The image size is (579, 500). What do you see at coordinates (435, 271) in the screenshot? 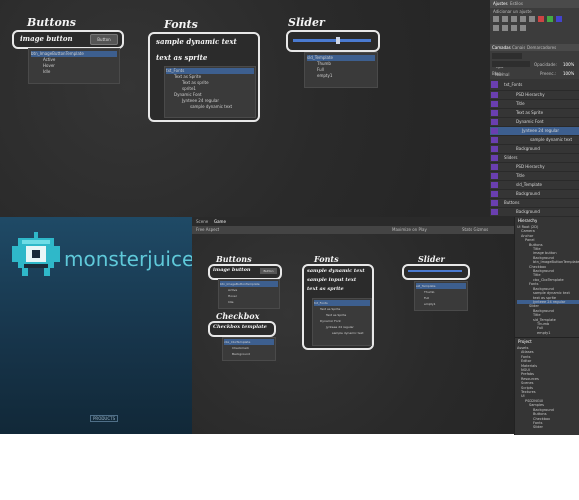
I see `unity-slider-fill` at bounding box center [435, 271].